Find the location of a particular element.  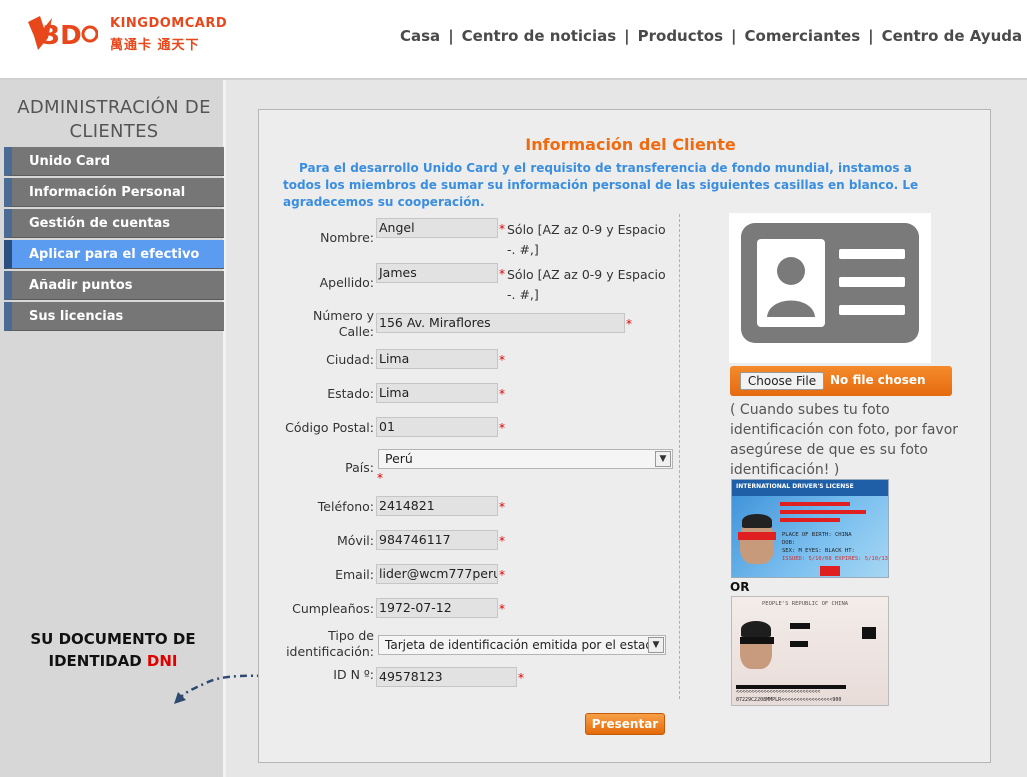

id-photo-placeholder is located at coordinates (830, 288).